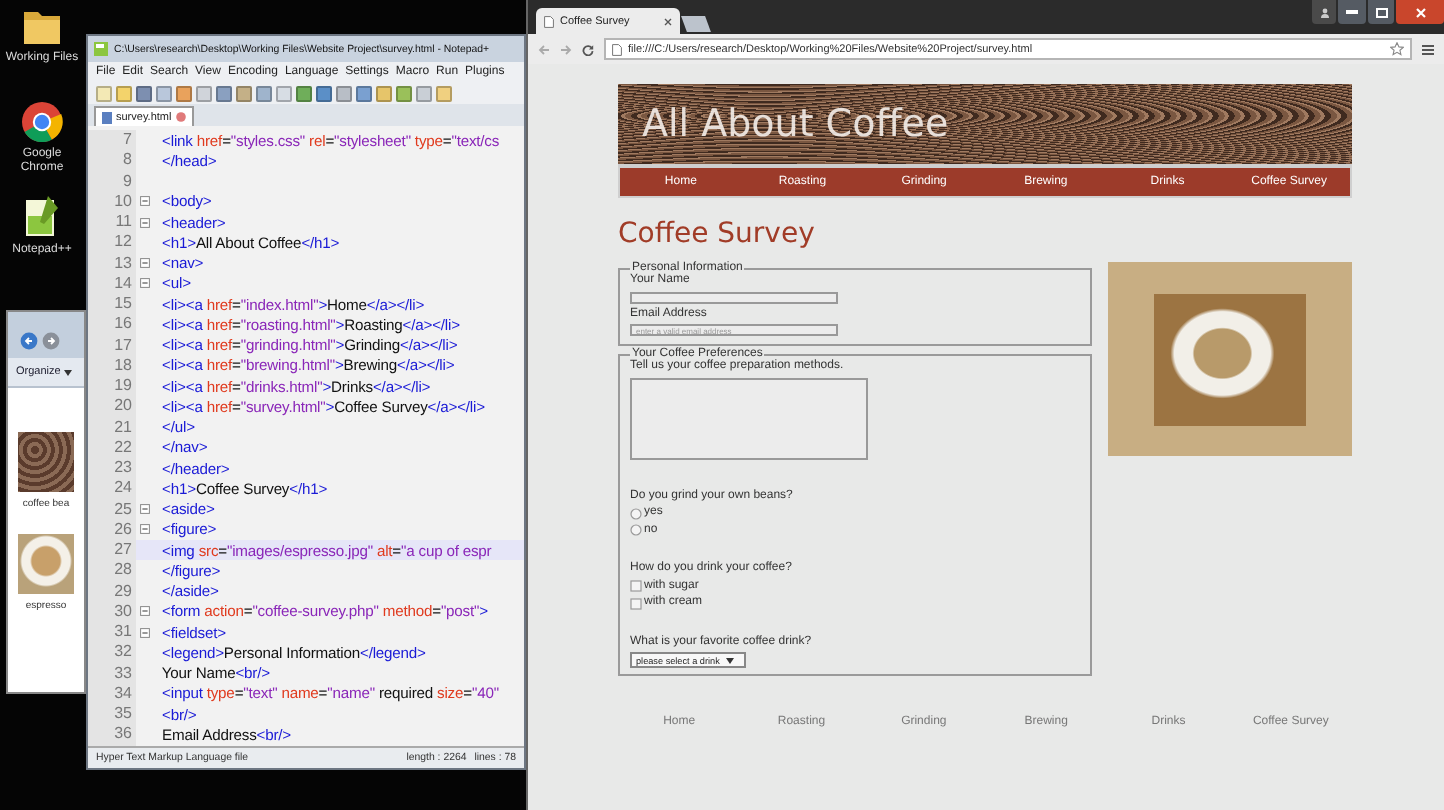  Describe the element at coordinates (112, 406) in the screenshot. I see `line-number: 20` at that location.